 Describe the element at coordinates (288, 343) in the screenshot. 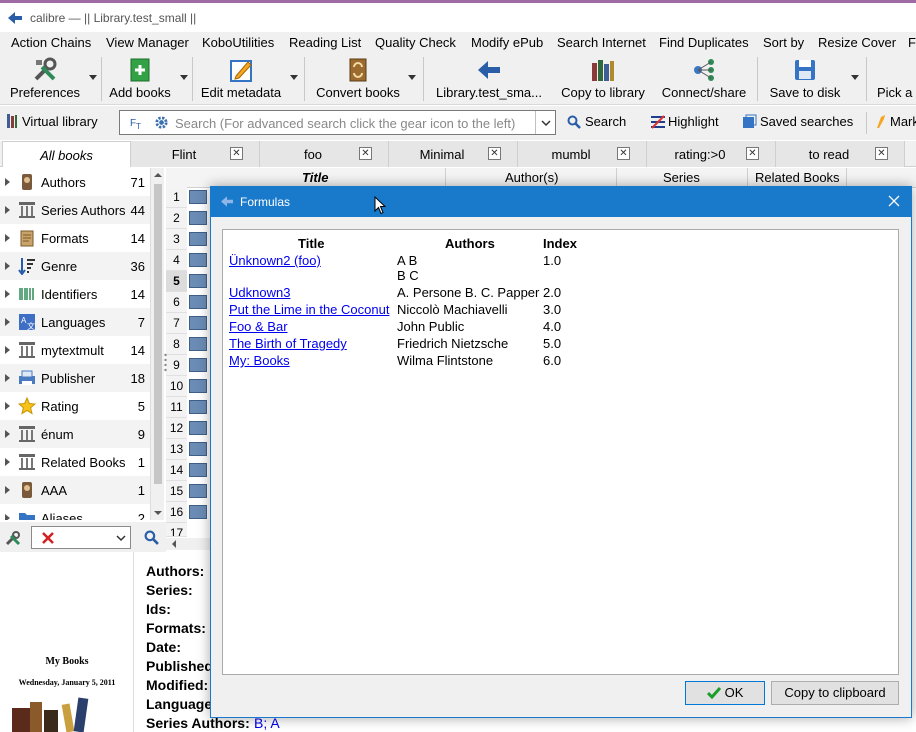

I see `book-title-link: The Birth of Tragedy` at that location.